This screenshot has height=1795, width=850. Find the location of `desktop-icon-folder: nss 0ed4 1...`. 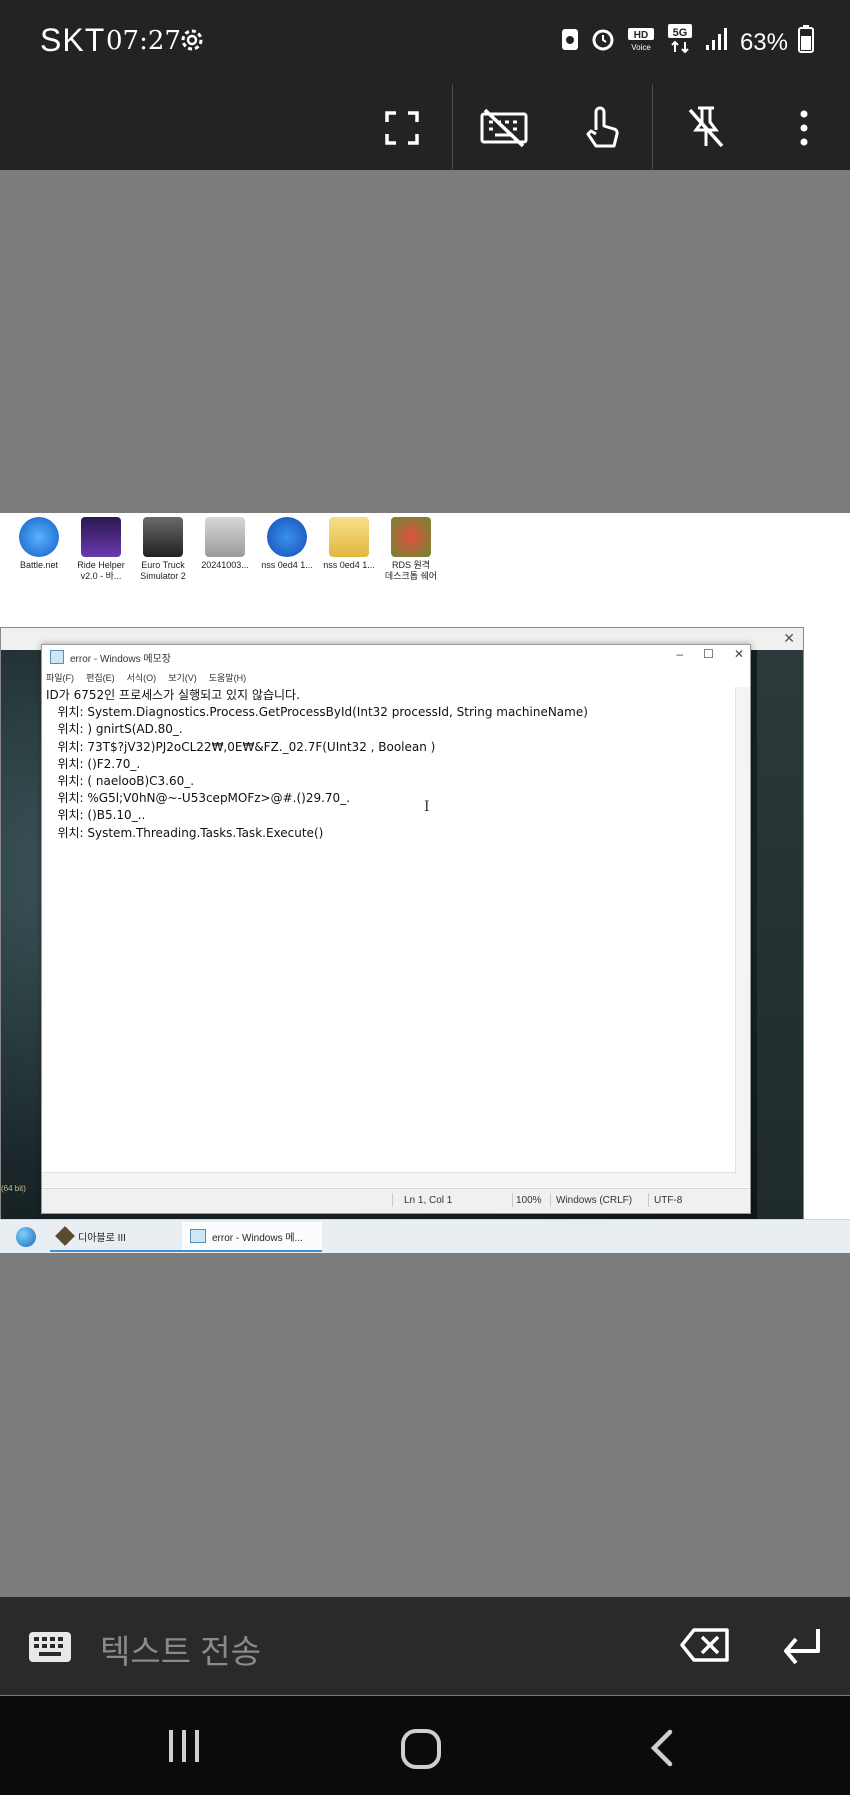

desktop-icon-folder: nss 0ed4 1... is located at coordinates (349, 544).